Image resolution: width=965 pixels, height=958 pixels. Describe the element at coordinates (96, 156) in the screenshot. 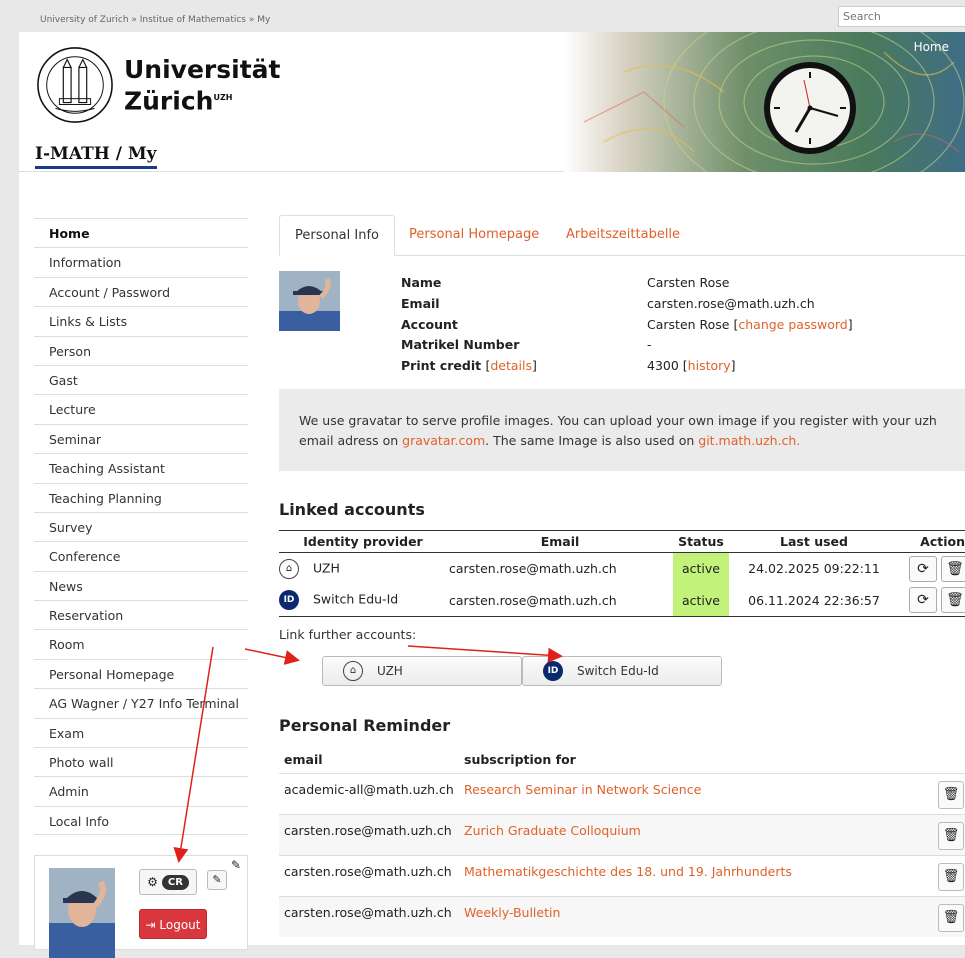

I see `site-title: I-MATH / My` at that location.